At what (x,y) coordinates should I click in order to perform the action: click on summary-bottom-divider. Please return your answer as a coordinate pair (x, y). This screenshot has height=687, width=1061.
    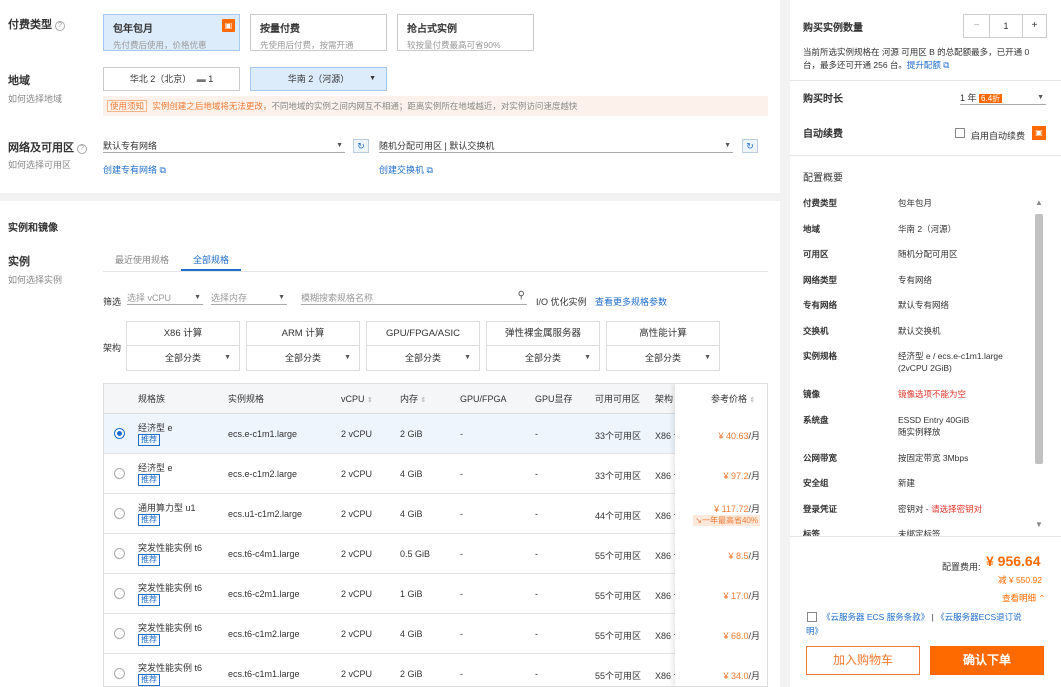
    Looking at the image, I should click on (925, 536).